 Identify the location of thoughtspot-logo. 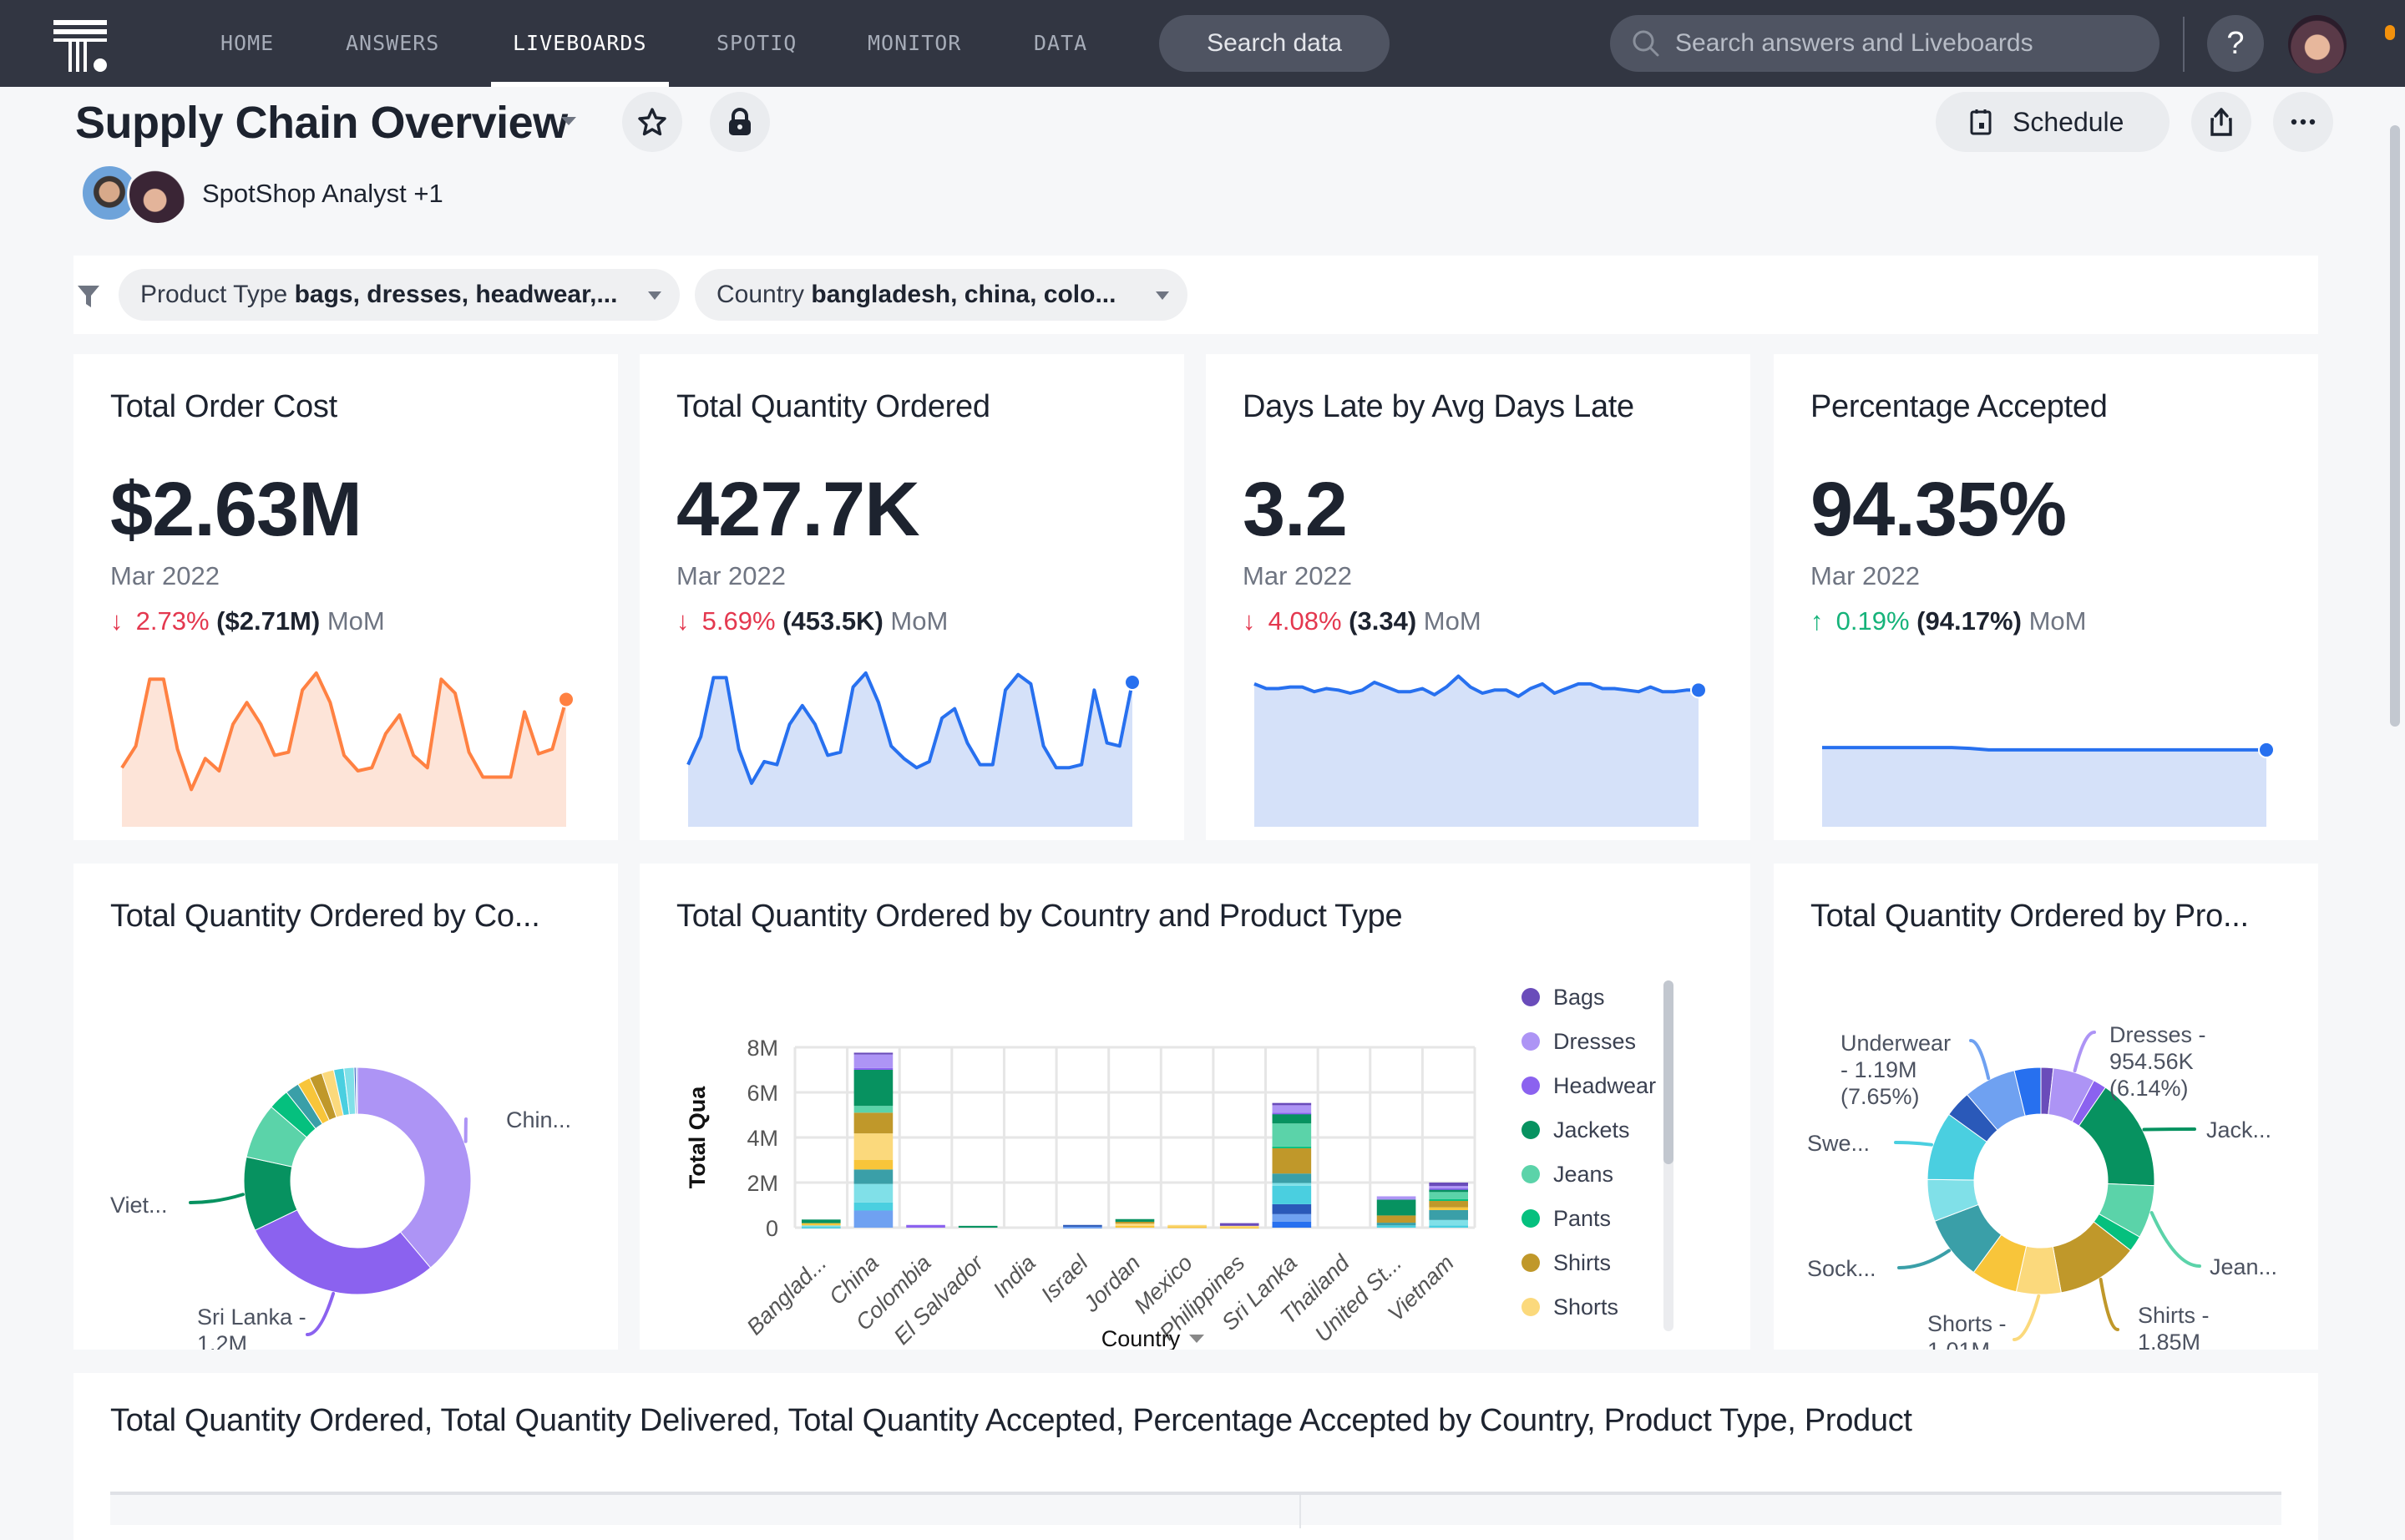
(81, 46).